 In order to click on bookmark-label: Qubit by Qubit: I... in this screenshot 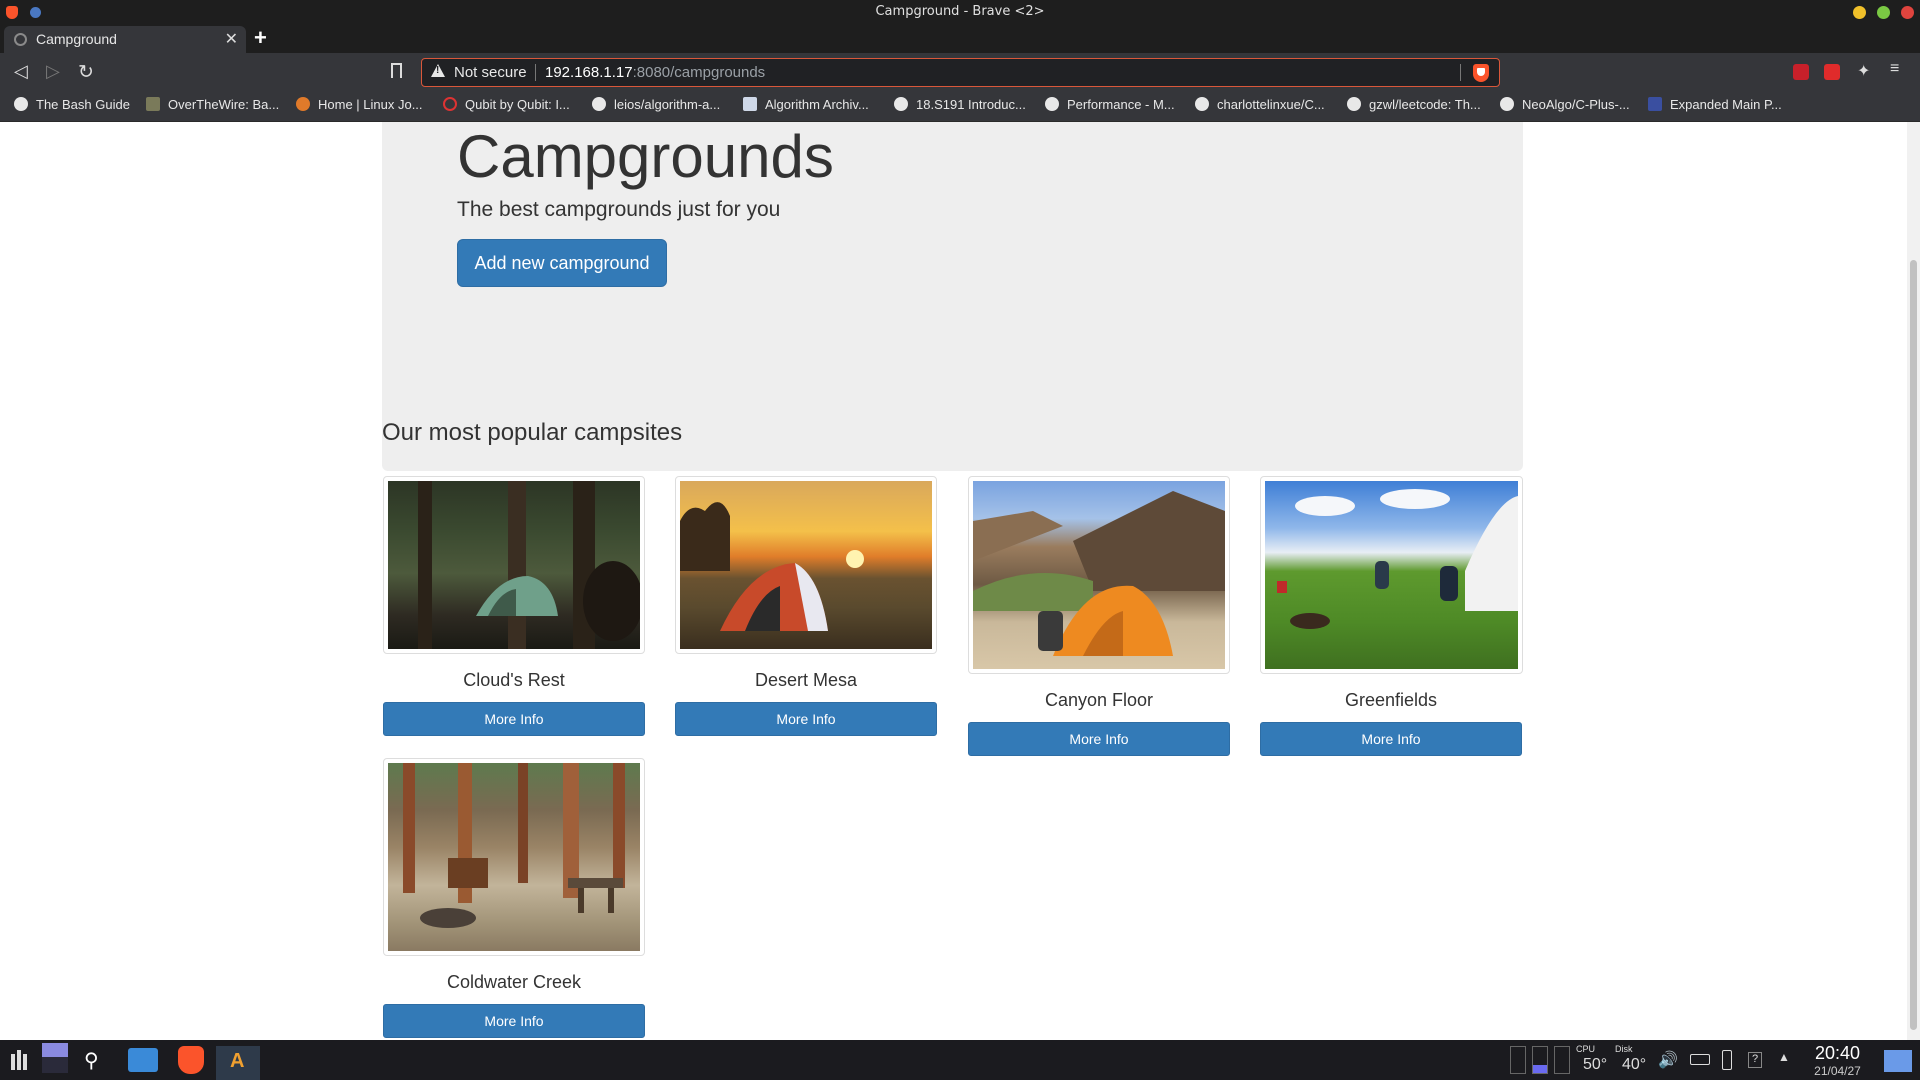, I will do `click(517, 104)`.